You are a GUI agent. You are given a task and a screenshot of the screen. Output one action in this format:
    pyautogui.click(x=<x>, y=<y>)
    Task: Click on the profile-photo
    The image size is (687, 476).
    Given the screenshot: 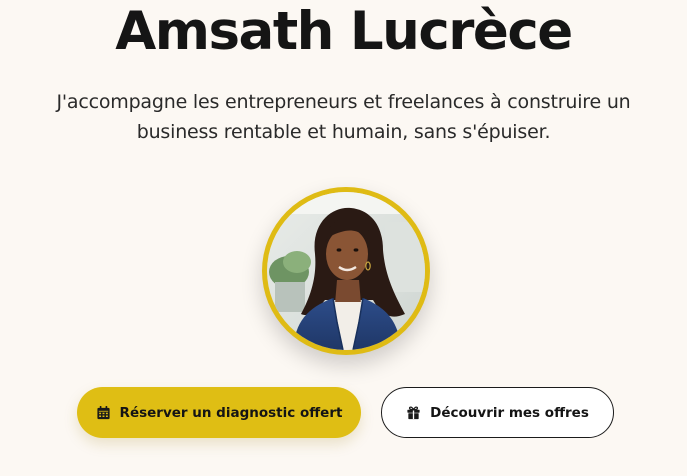 What is the action you would take?
    pyautogui.click(x=346, y=271)
    